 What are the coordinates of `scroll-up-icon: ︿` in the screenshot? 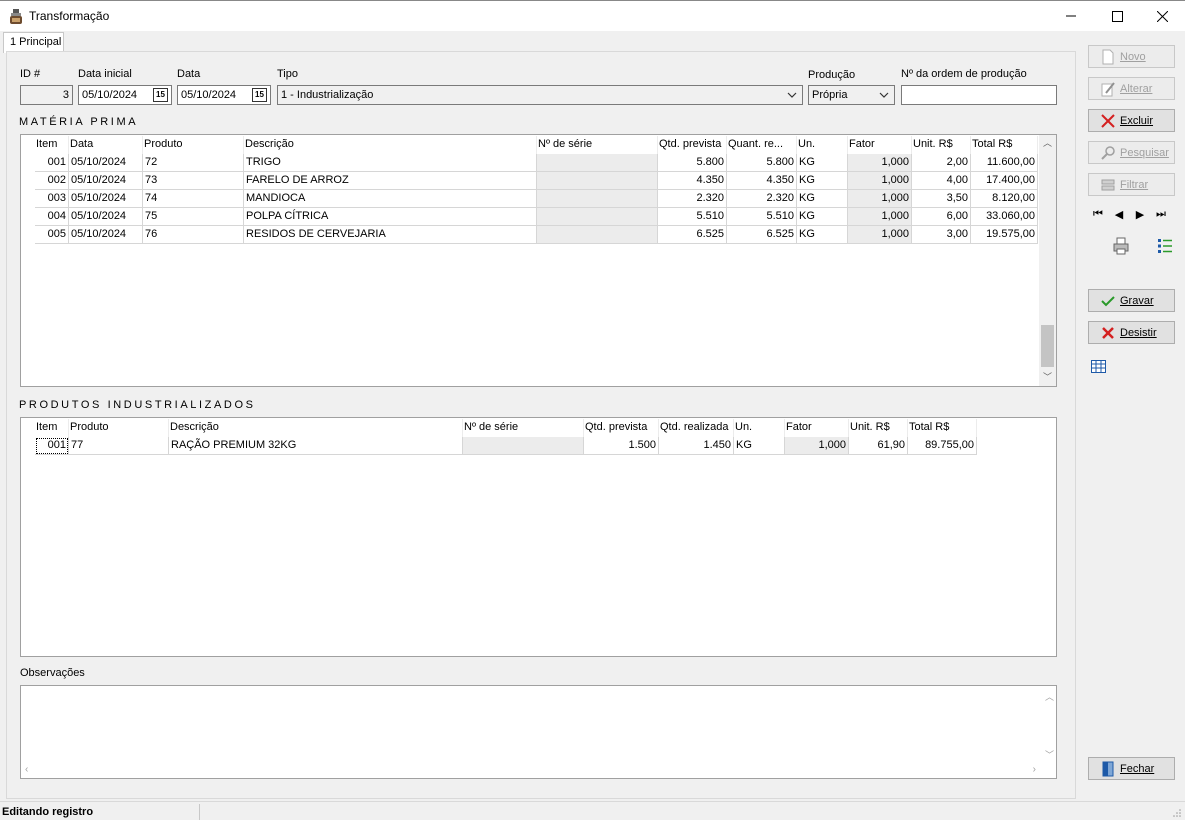 It's located at (1049, 696).